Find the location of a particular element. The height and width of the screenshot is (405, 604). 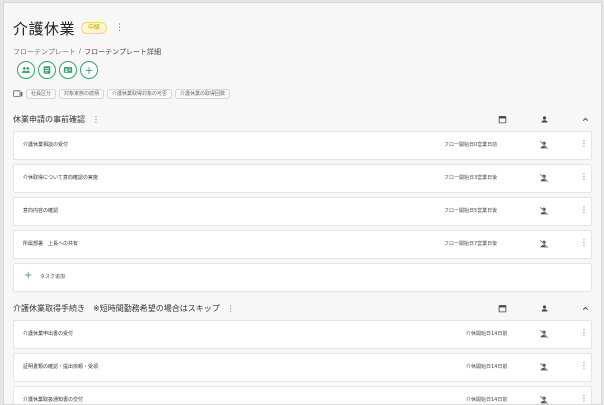

add-action-button: + is located at coordinates (89, 70).